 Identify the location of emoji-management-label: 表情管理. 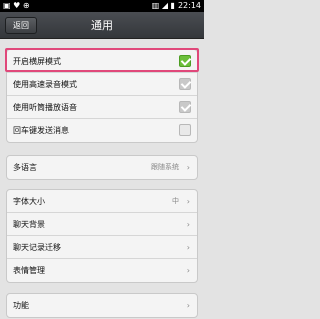
(29, 270).